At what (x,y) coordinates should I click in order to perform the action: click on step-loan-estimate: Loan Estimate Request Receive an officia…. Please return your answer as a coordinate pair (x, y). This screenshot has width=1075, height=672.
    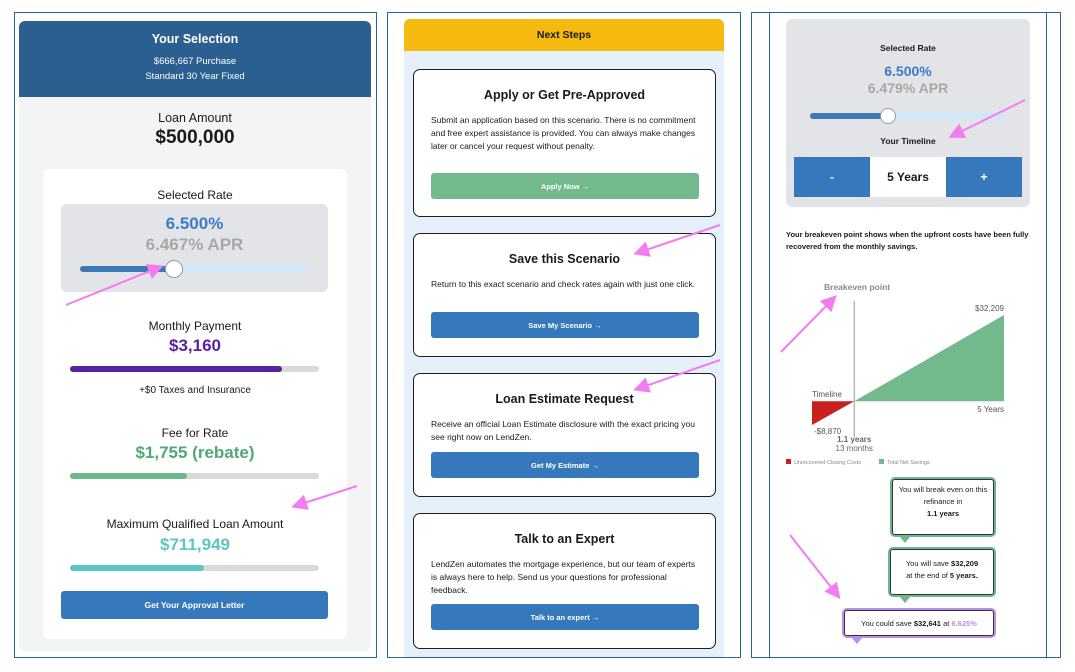
    Looking at the image, I should click on (564, 435).